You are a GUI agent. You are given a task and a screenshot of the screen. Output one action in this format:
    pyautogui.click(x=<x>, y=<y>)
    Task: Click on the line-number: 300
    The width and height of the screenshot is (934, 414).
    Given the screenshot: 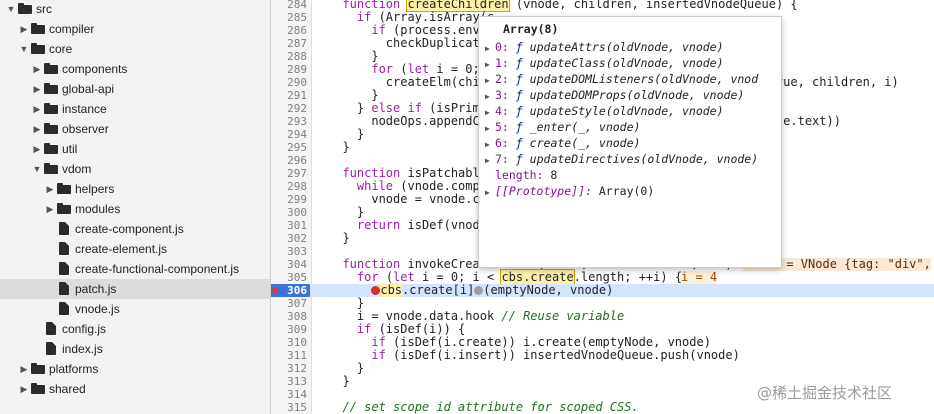 What is the action you would take?
    pyautogui.click(x=289, y=212)
    